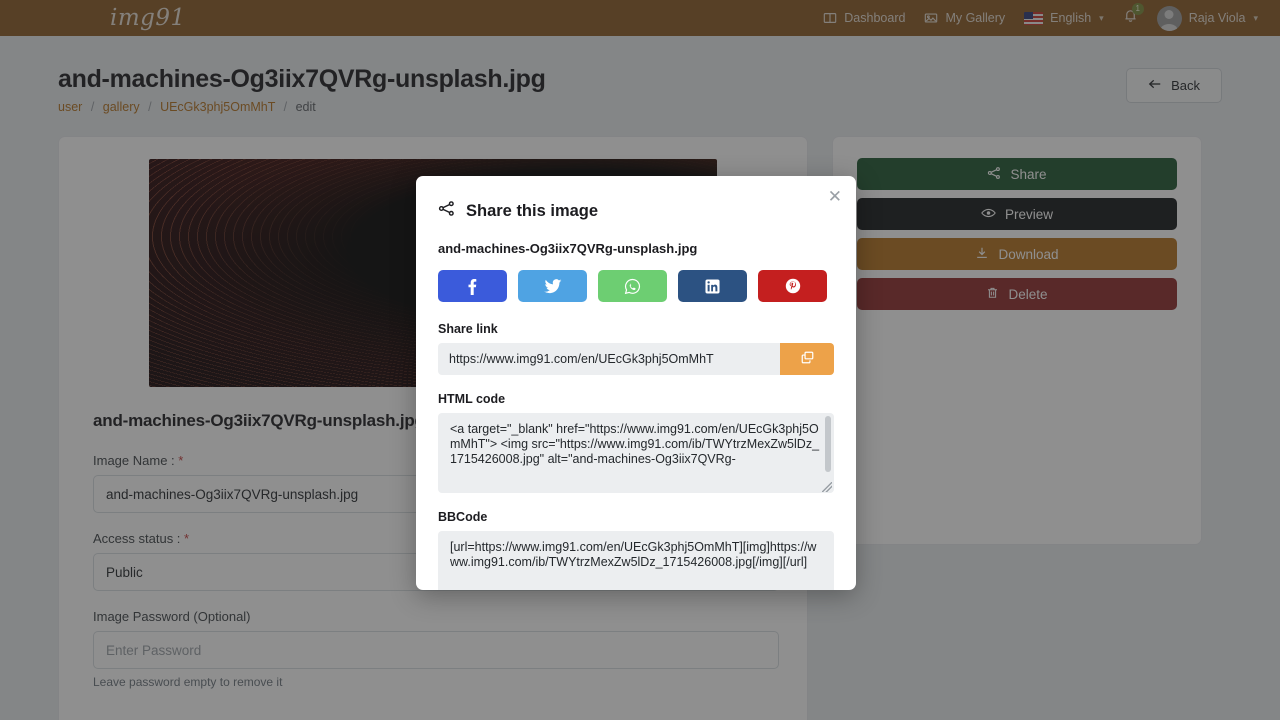 This screenshot has width=1280, height=720. I want to click on linkedin-icon, so click(712, 286).